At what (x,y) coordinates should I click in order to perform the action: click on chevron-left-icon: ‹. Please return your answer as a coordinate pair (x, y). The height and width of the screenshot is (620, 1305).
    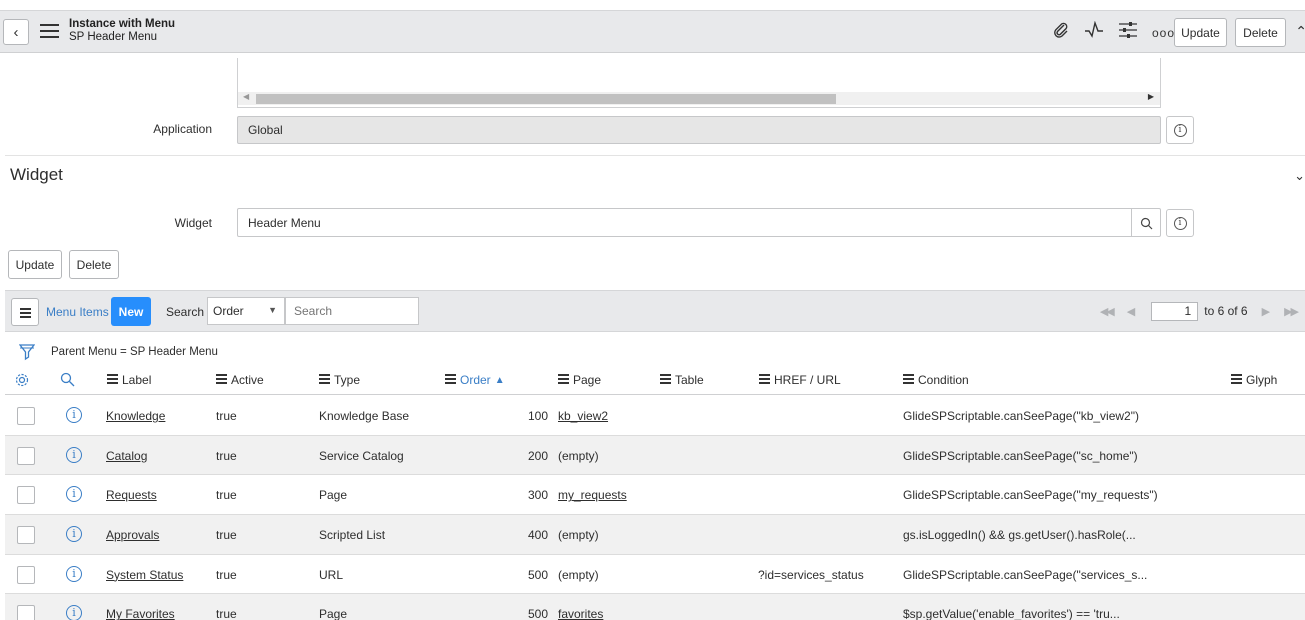
    Looking at the image, I should click on (16, 32).